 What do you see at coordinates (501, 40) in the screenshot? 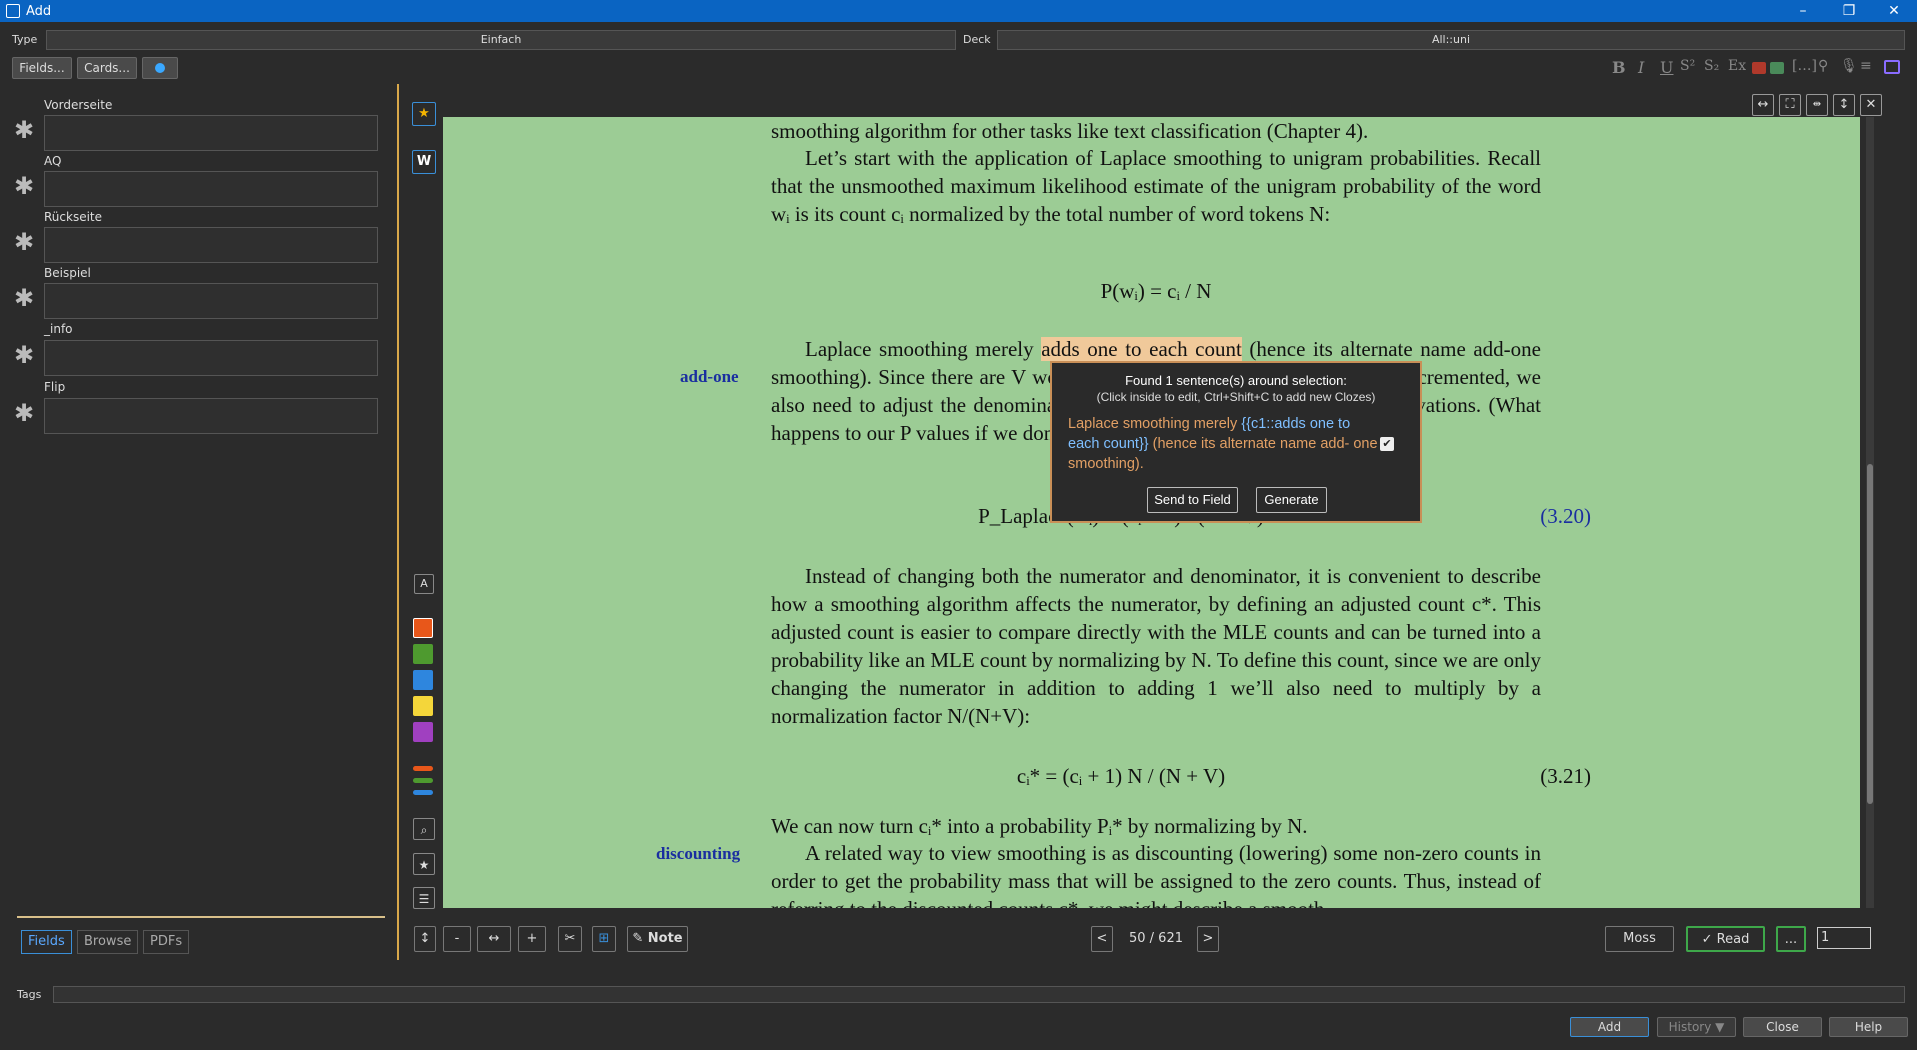
I see `type-selector: Einfach` at bounding box center [501, 40].